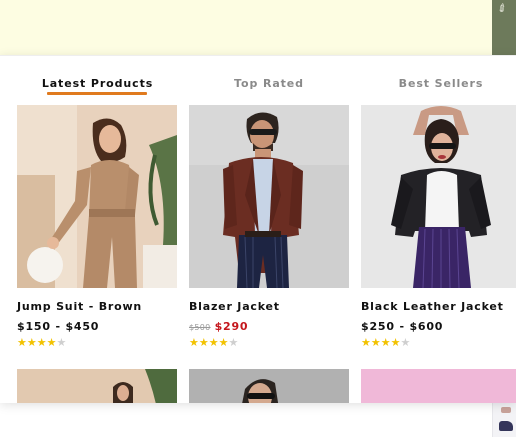  Describe the element at coordinates (441, 83) in the screenshot. I see `tab-best-sellers: Best Sellers` at that location.